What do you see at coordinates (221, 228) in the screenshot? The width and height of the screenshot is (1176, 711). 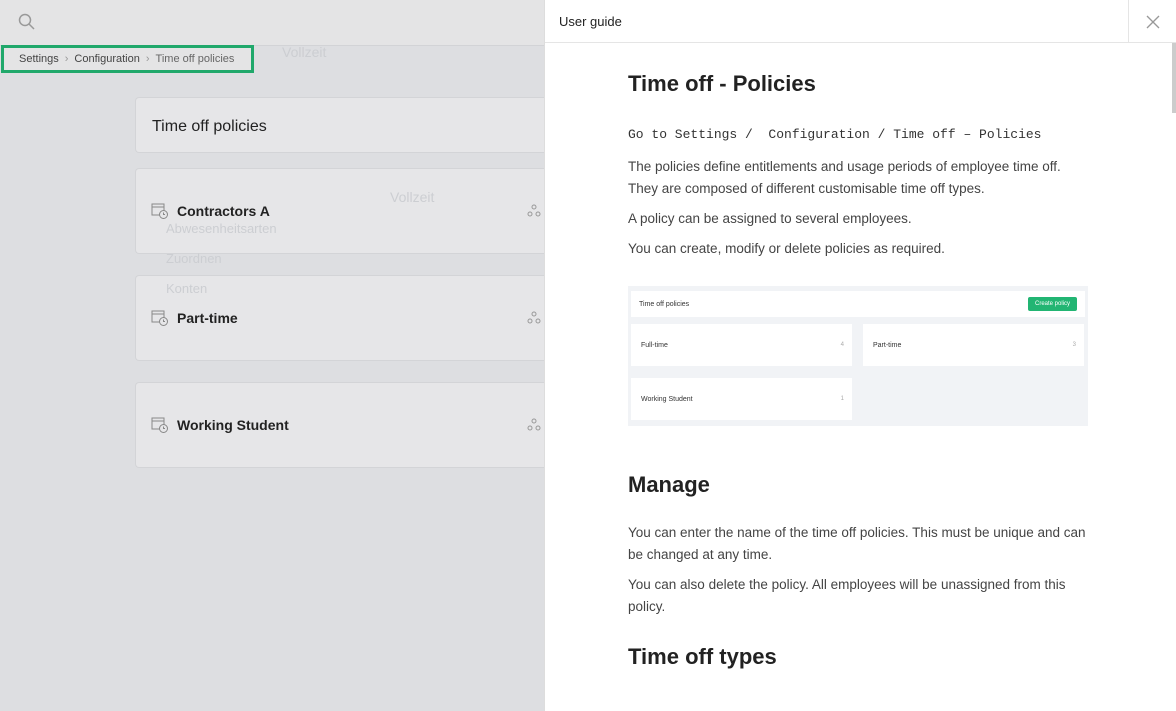 I see `ghost-text: Abwesenheitsarten` at bounding box center [221, 228].